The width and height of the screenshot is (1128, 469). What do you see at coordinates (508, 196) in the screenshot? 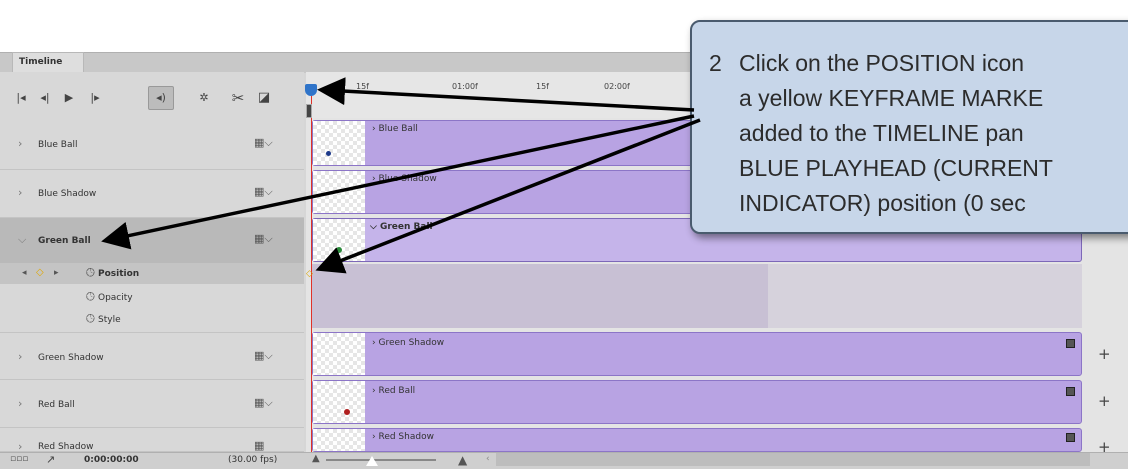
I see `arrow-to-keyframe` at bounding box center [508, 196].